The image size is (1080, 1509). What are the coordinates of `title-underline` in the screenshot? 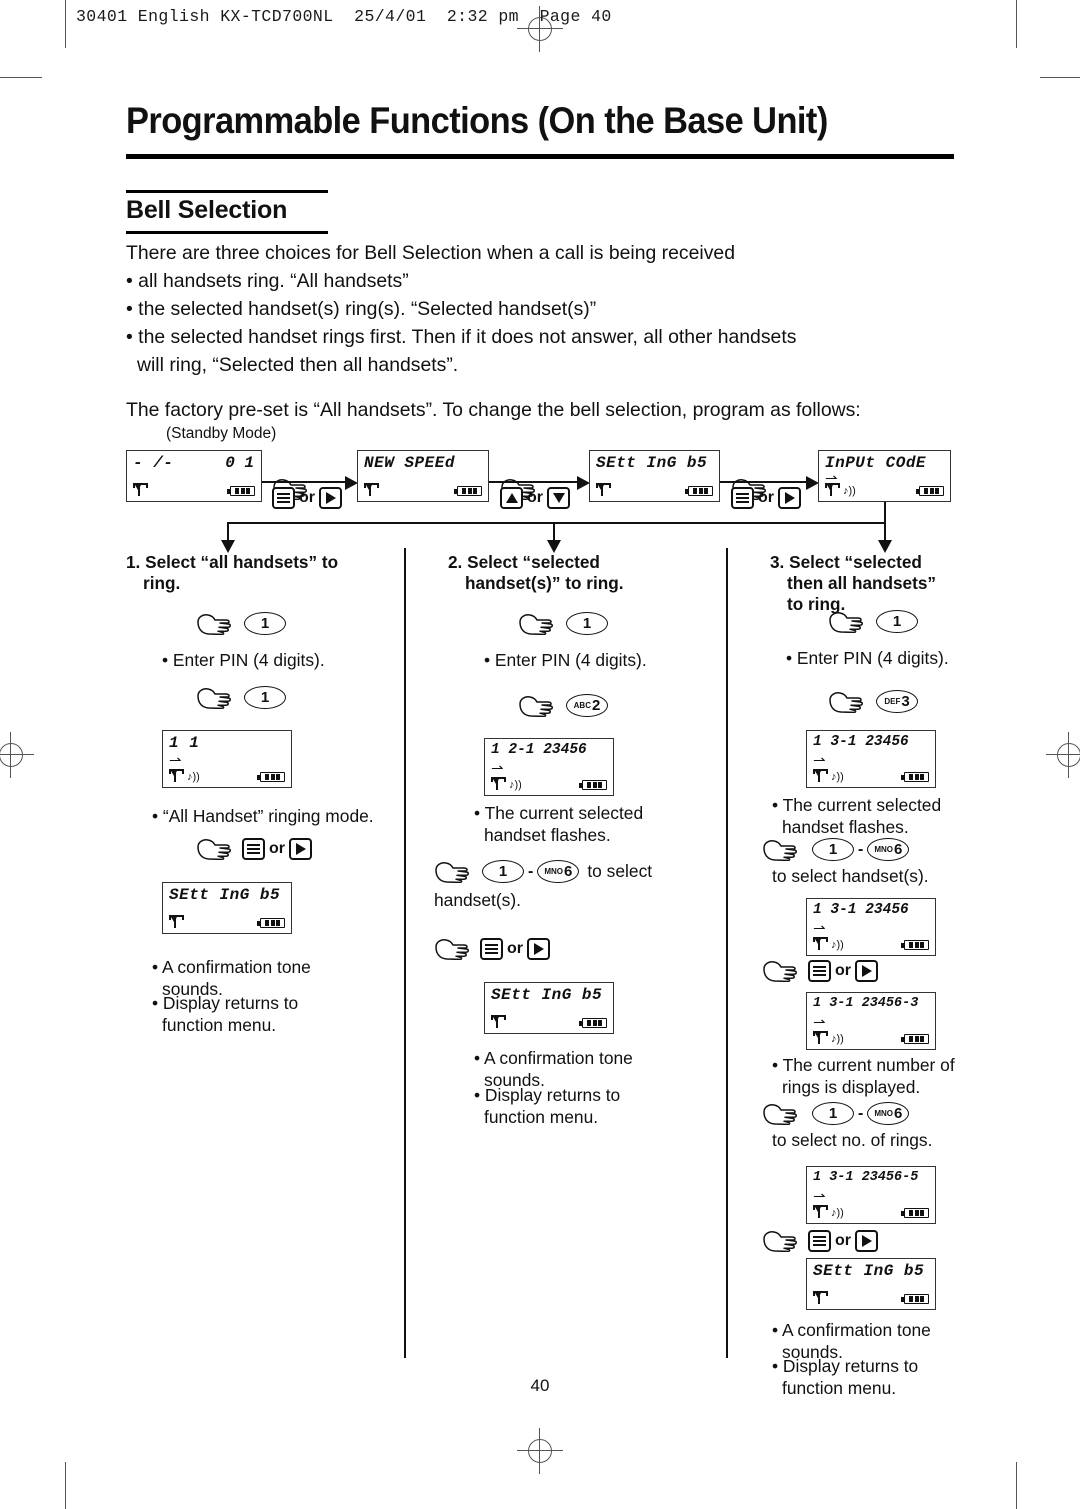 It's located at (540, 156).